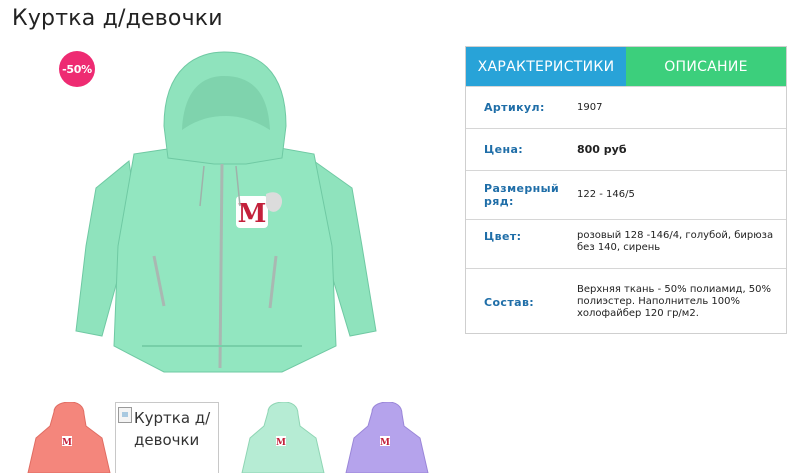 Image resolution: width=805 pixels, height=473 pixels. Describe the element at coordinates (225, 257) in the screenshot. I see `jacket-body` at that location.